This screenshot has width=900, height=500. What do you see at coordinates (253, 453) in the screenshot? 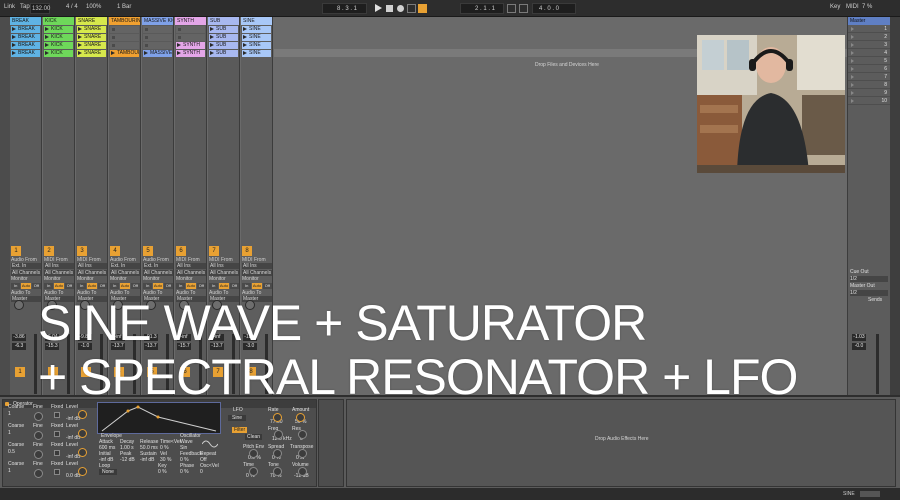
I see `pitch-env-knob` at bounding box center [253, 453].